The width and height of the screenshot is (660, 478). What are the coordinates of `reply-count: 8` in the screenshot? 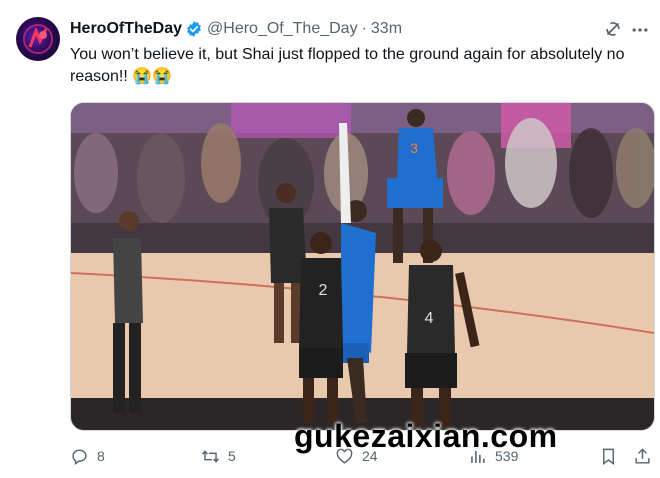 It's located at (101, 456).